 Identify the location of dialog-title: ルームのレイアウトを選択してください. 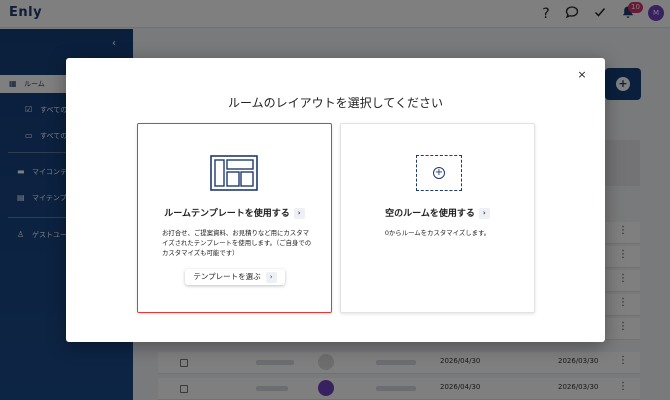
(335, 103).